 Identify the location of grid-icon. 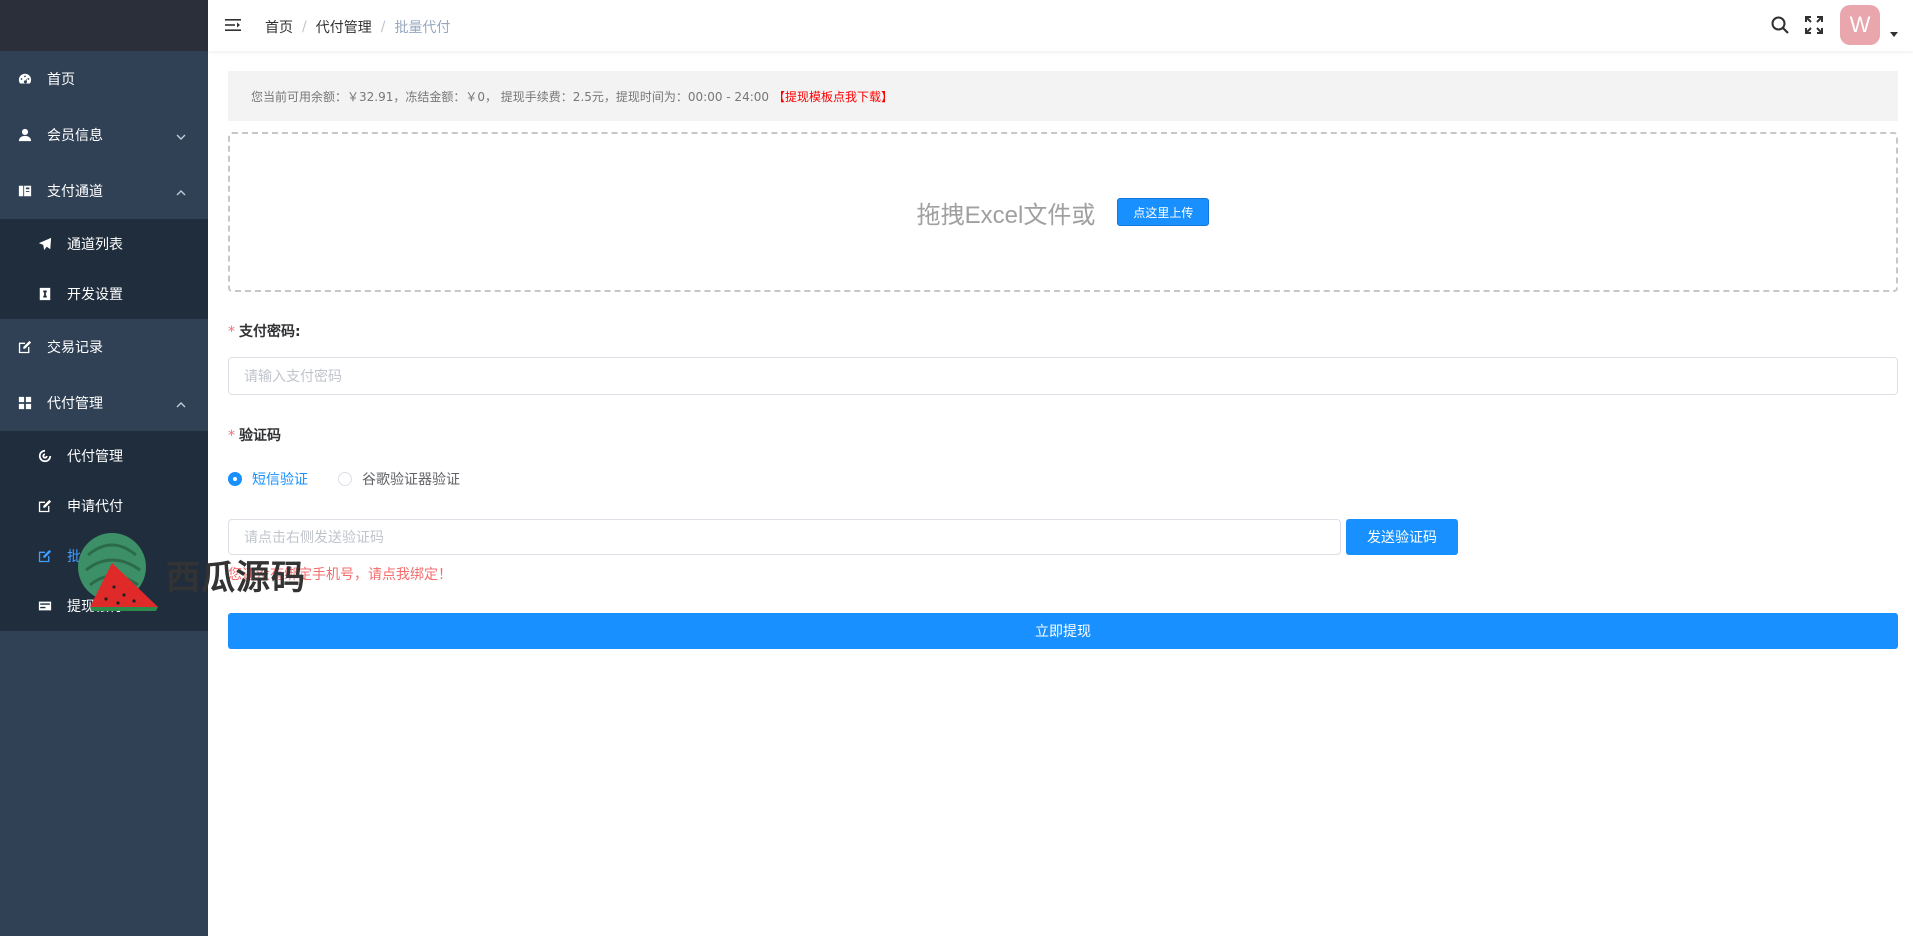
(25, 403).